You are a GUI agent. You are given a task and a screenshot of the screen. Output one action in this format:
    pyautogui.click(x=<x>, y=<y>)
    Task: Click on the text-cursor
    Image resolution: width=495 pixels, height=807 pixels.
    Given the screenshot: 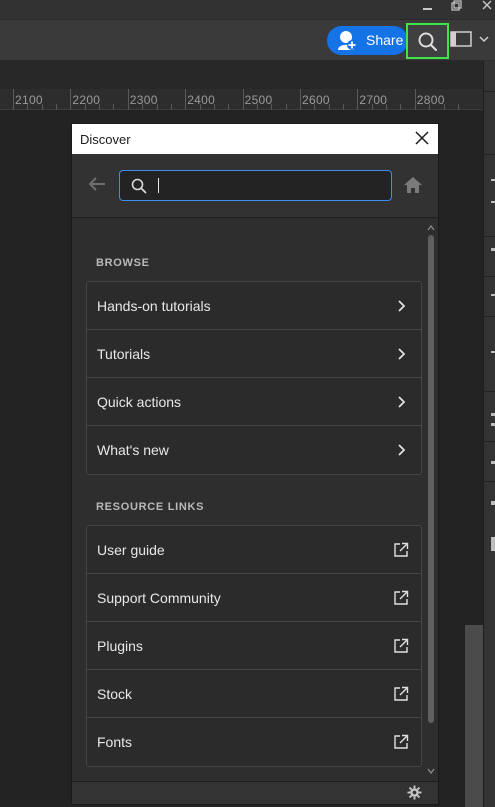 What is the action you would take?
    pyautogui.click(x=158, y=185)
    